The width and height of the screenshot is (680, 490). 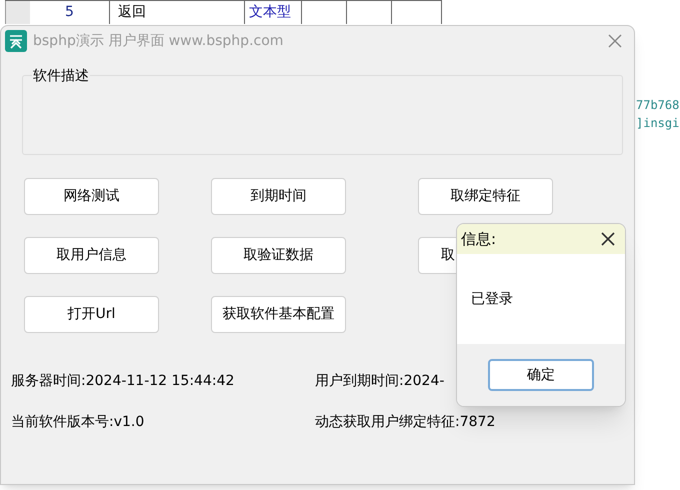 What do you see at coordinates (608, 239) in the screenshot?
I see `close-icon` at bounding box center [608, 239].